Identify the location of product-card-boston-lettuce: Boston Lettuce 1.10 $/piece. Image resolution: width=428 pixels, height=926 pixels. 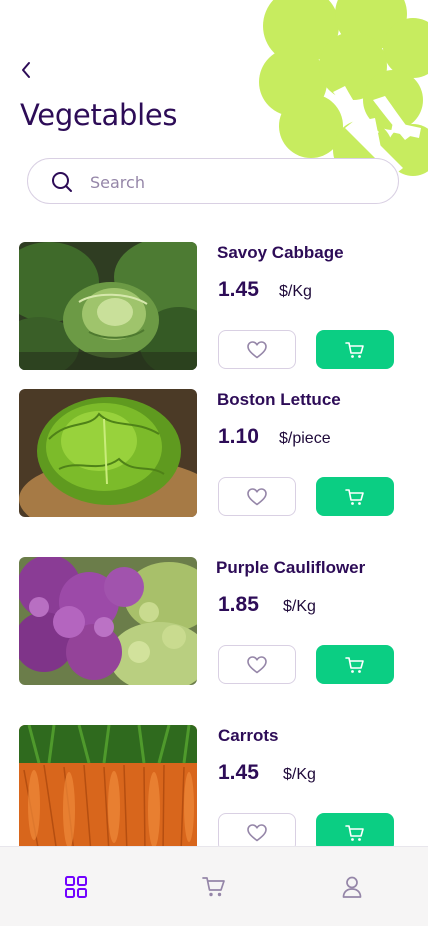
(209, 454).